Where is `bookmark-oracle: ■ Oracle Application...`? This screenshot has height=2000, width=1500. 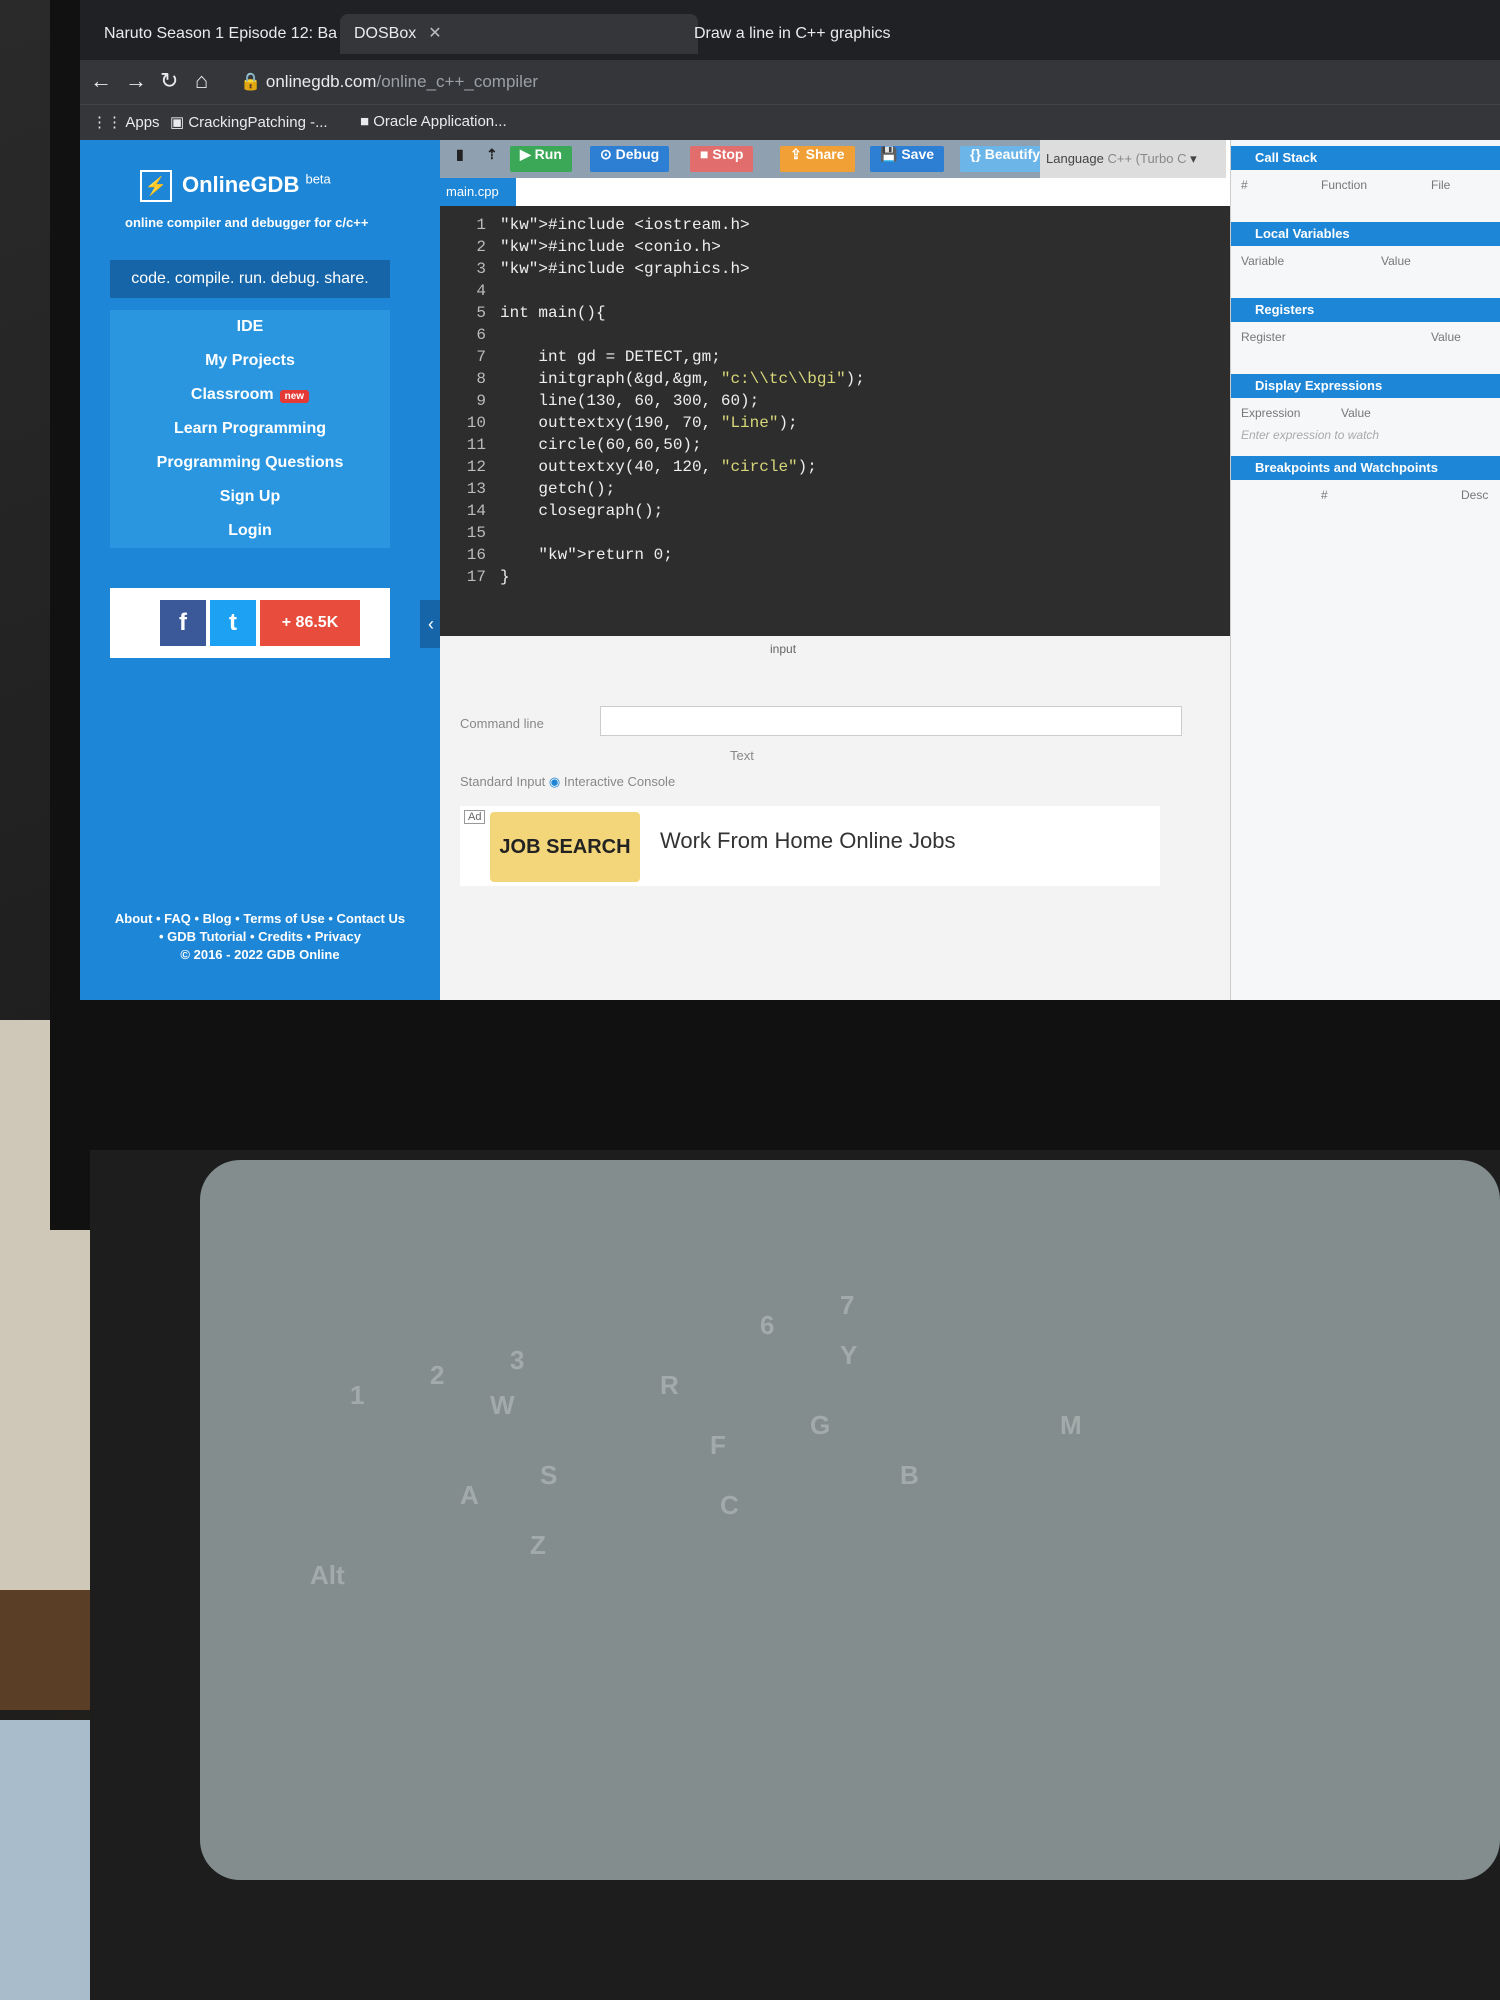 bookmark-oracle: ■ Oracle Application... is located at coordinates (433, 121).